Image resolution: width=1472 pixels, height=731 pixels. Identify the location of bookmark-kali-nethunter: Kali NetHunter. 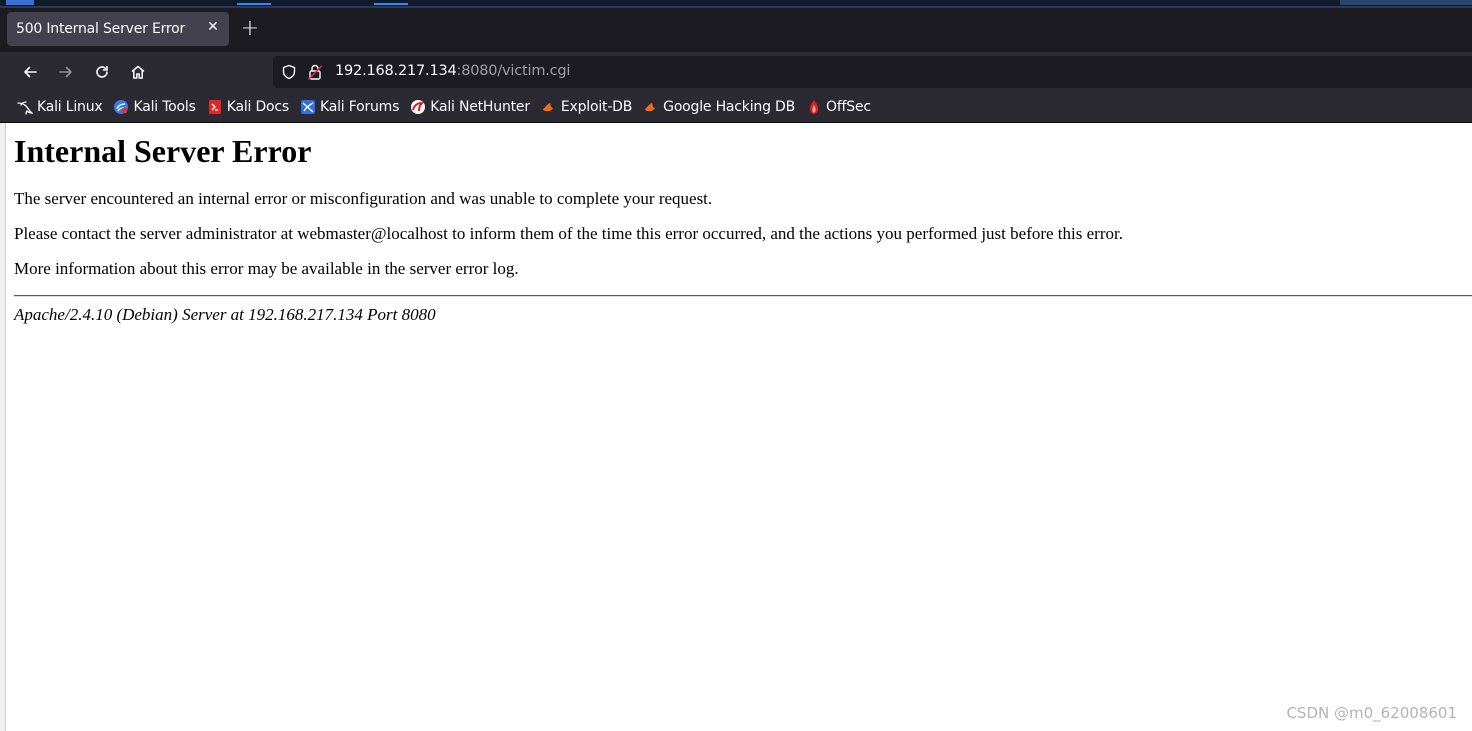
(470, 107).